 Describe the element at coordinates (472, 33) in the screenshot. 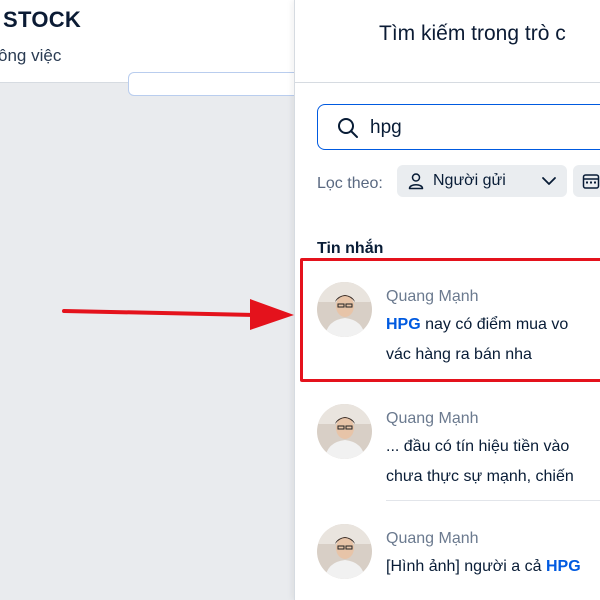

I see `search-panel-title: Tìm kiếm trong trò c` at that location.